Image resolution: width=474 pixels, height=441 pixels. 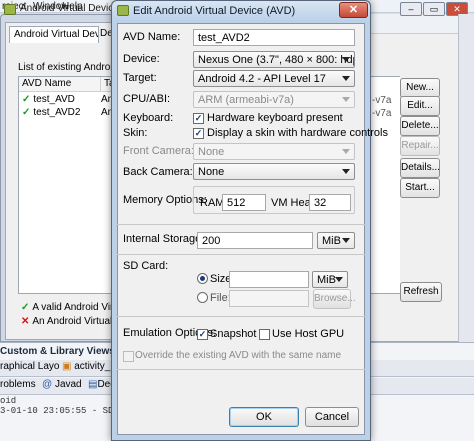 What do you see at coordinates (148, 118) in the screenshot?
I see `keyboard-label: Keyboard:` at bounding box center [148, 118].